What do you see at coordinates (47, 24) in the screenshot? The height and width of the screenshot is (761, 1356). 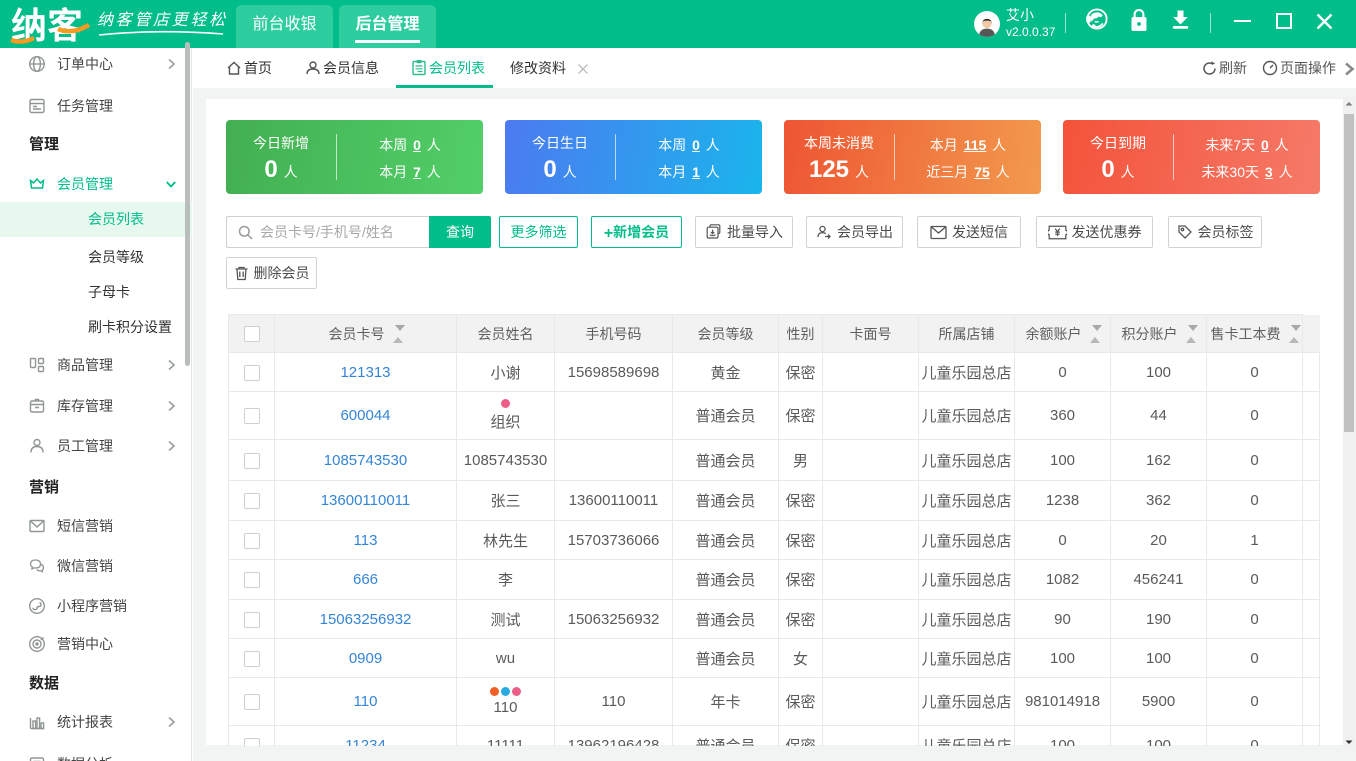 I see `svg-text: 纳客` at bounding box center [47, 24].